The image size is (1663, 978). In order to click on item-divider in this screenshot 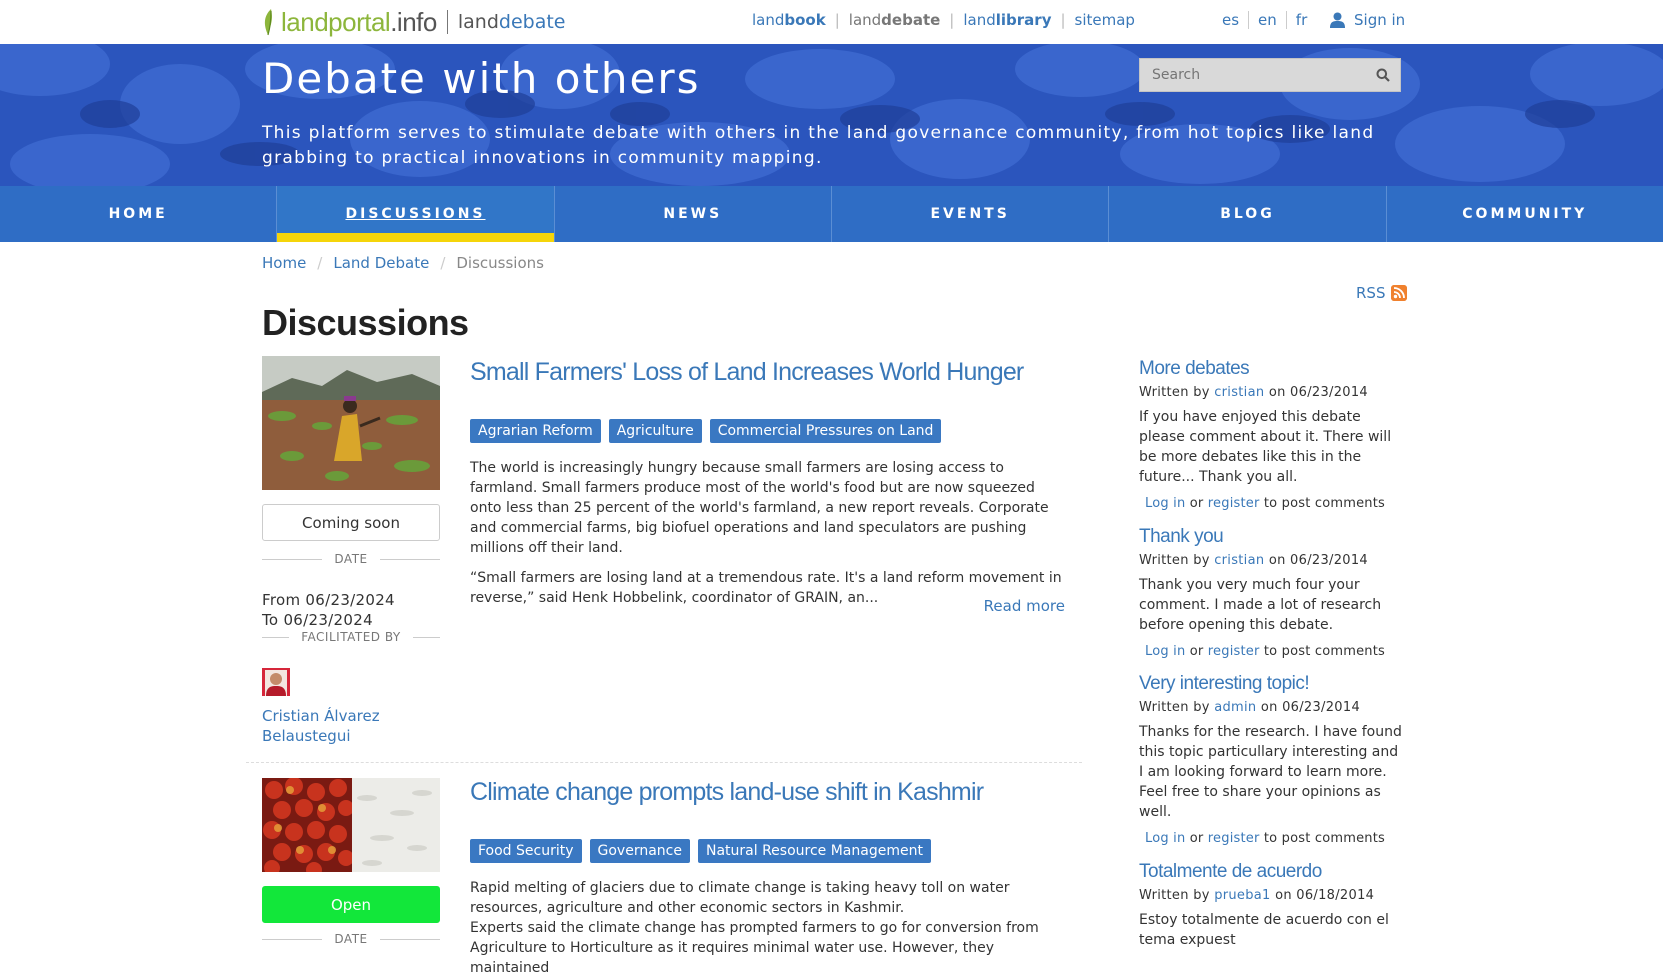, I will do `click(664, 762)`.